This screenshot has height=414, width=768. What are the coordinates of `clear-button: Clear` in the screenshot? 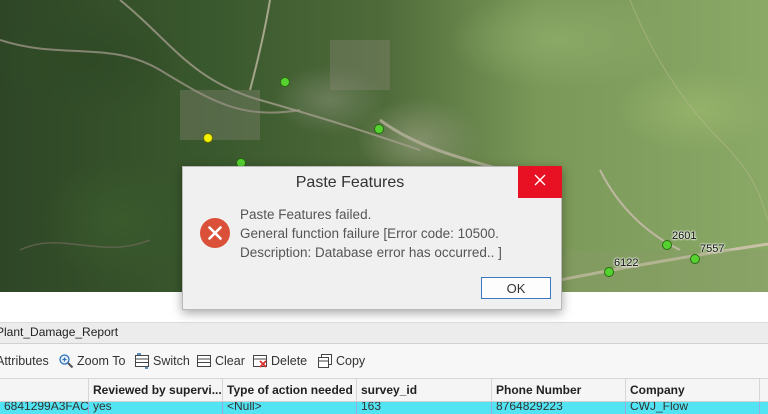 It's located at (220, 361).